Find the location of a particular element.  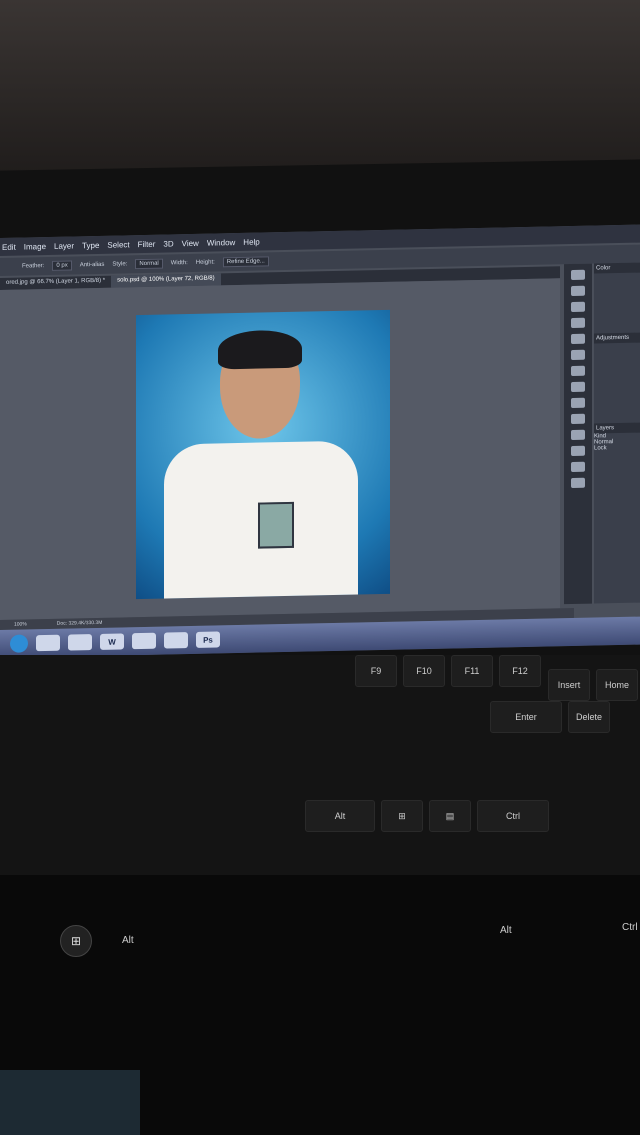

hair-shape is located at coordinates (260, 349).